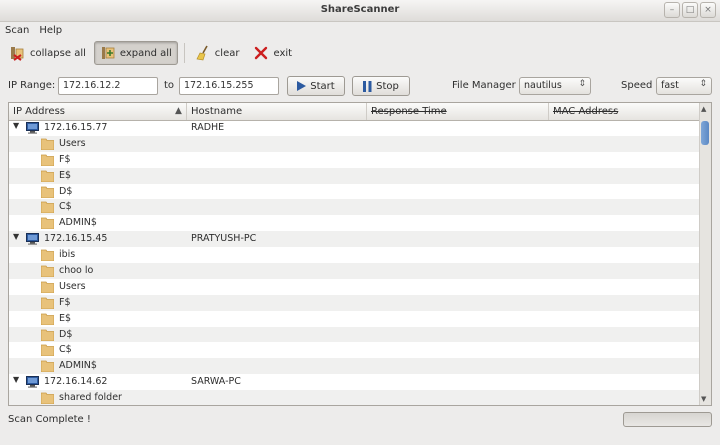 The height and width of the screenshot is (445, 720). What do you see at coordinates (672, 10) in the screenshot?
I see `minimize-button: –` at bounding box center [672, 10].